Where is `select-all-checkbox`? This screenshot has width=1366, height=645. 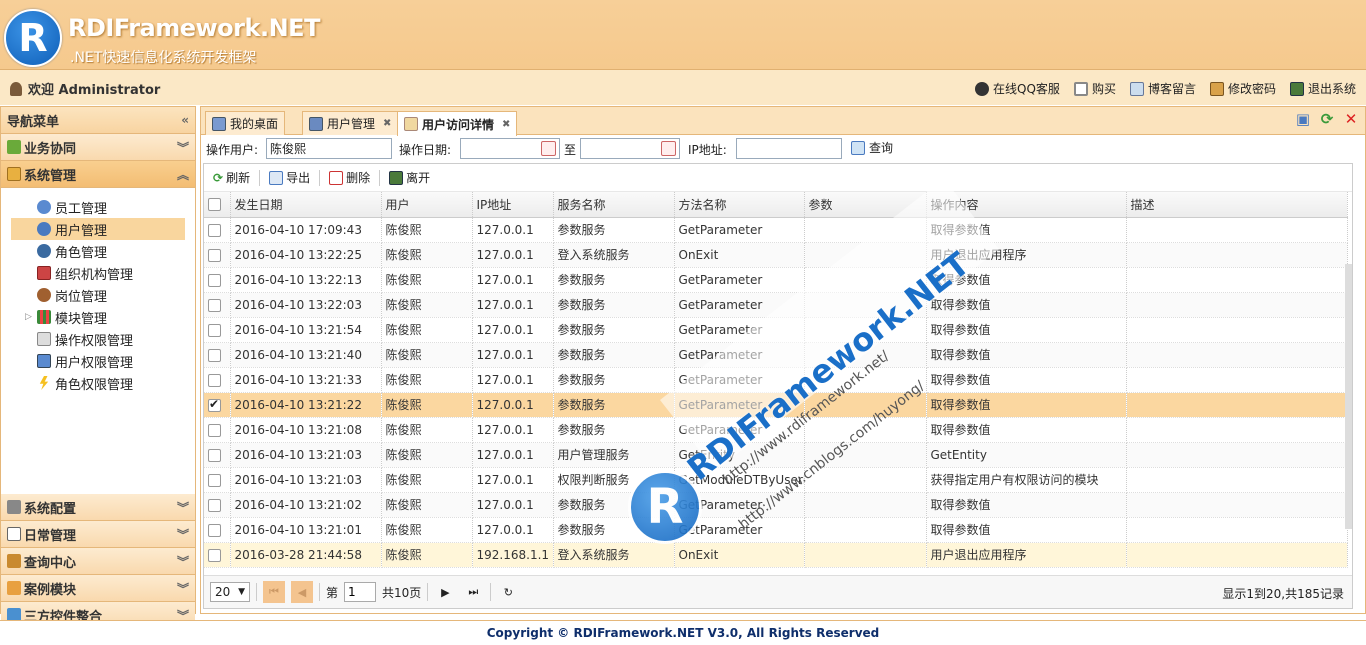
select-all-checkbox is located at coordinates (214, 205).